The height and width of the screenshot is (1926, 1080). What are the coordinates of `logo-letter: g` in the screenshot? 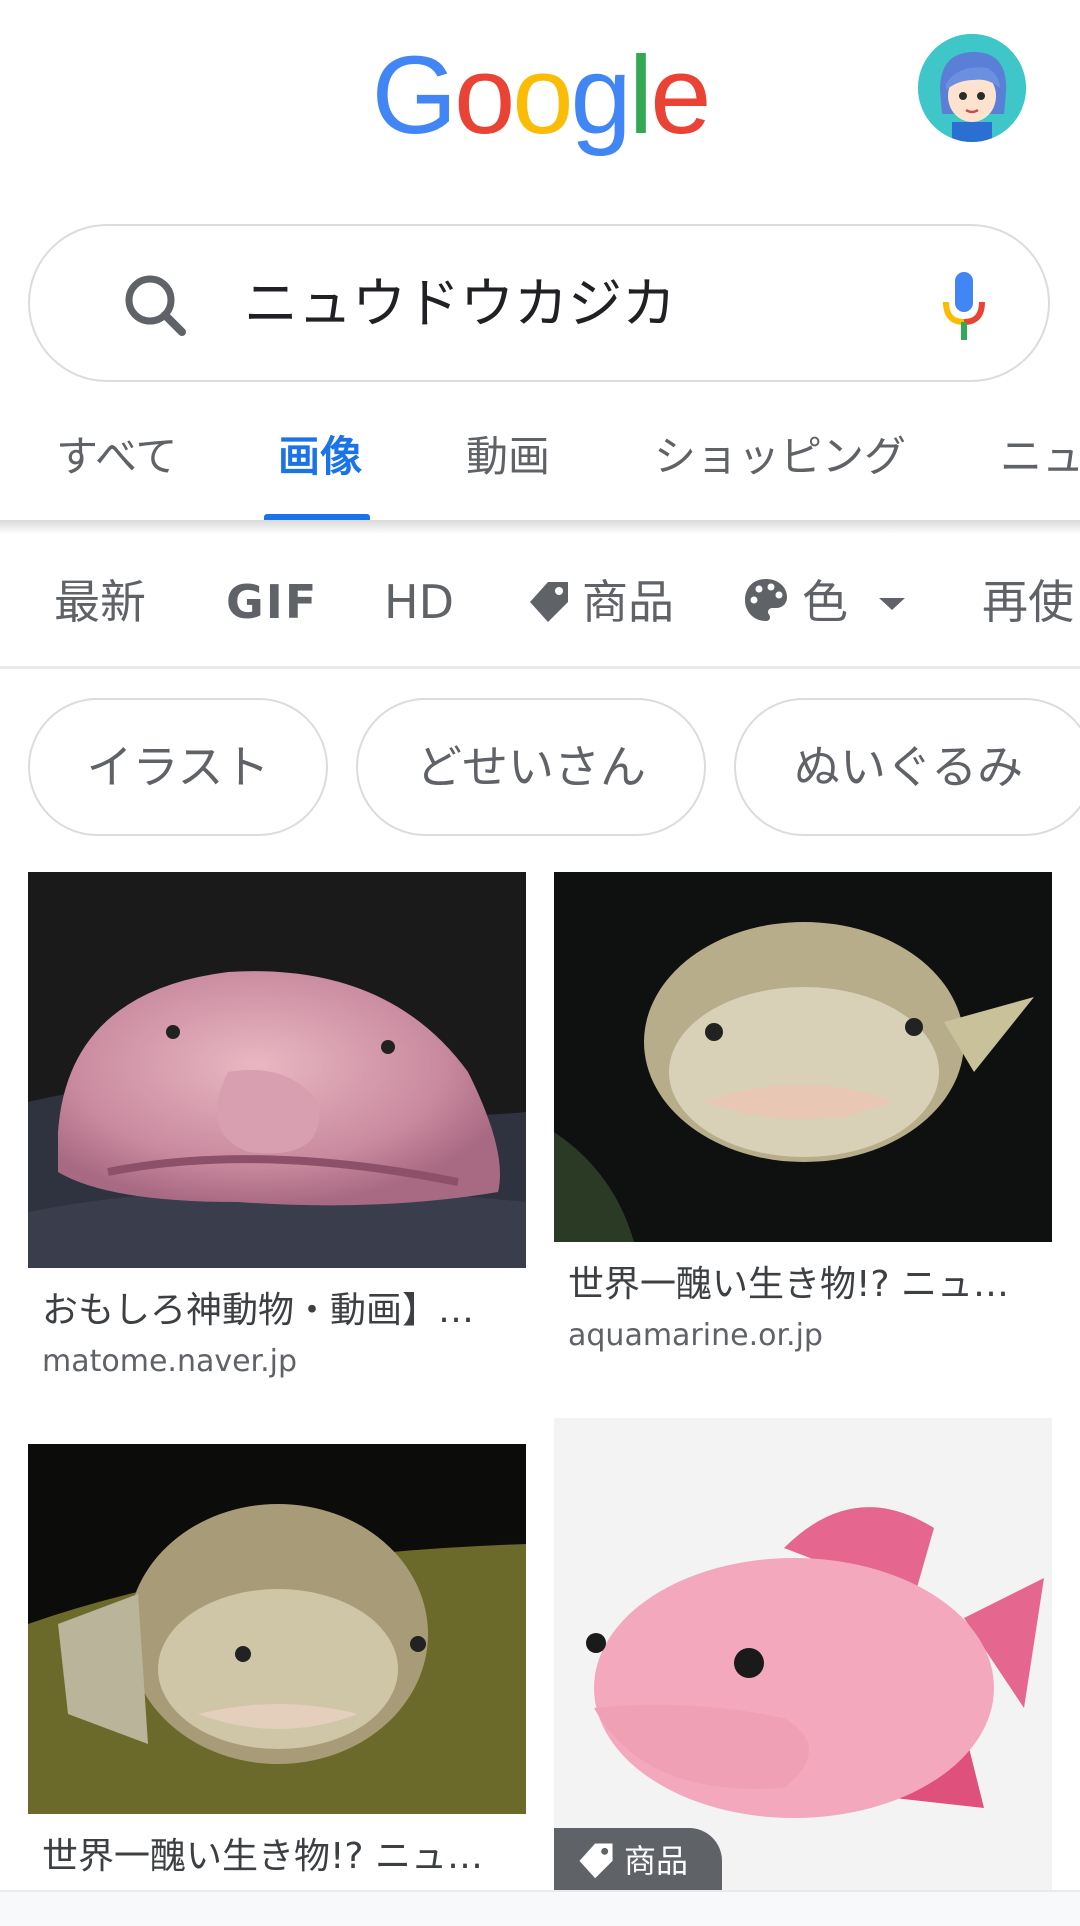 It's located at (601, 95).